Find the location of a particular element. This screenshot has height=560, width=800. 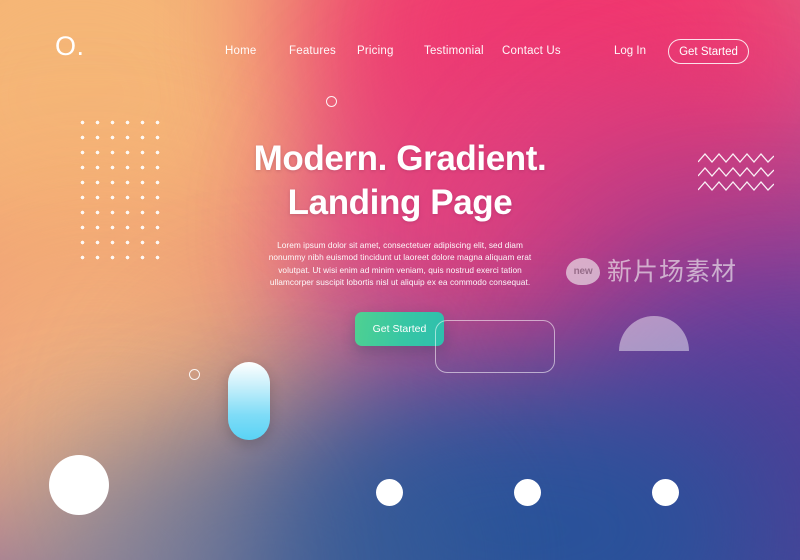

nav-item-testimonial: Testimonial is located at coordinates (463, 51).